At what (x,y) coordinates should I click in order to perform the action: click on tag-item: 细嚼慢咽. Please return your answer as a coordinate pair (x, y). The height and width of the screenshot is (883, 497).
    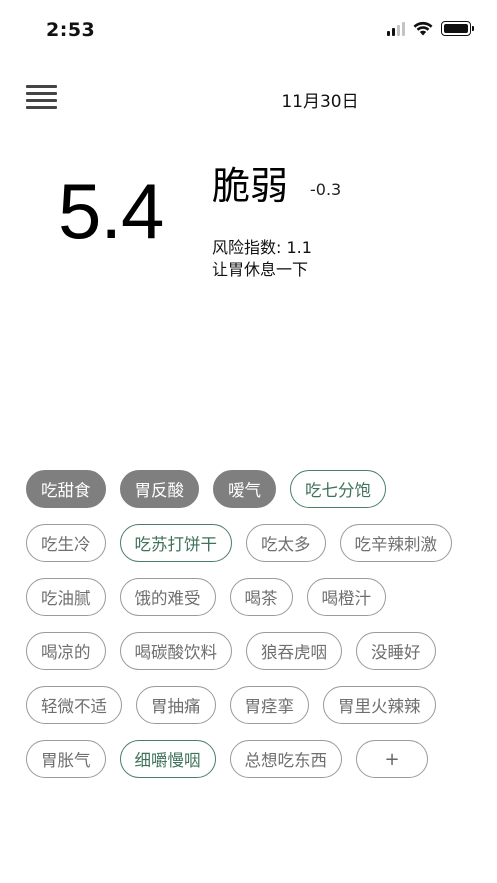
    Looking at the image, I should click on (167, 759).